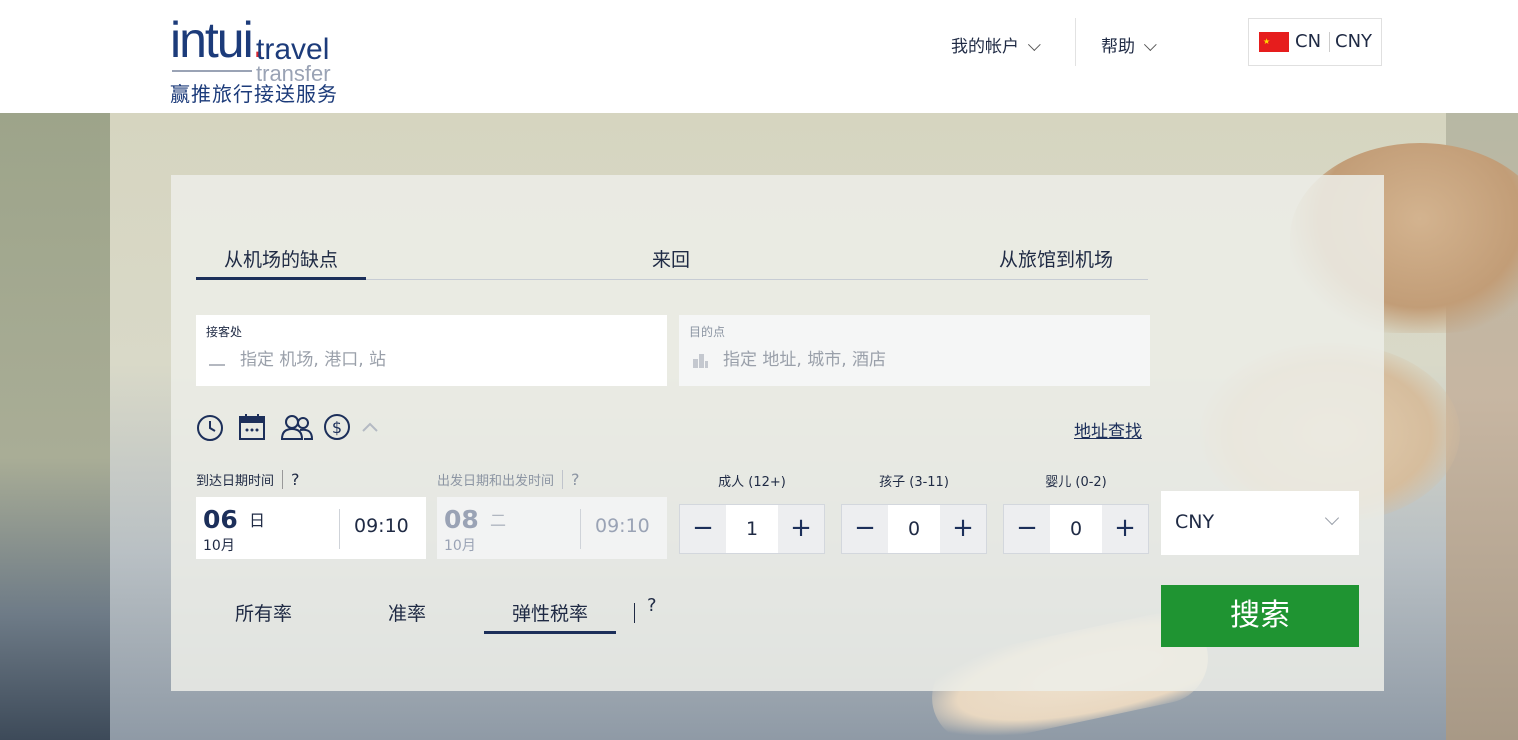 This screenshot has width=1518, height=740. What do you see at coordinates (257, 520) in the screenshot?
I see `arrival-weekday: 日` at bounding box center [257, 520].